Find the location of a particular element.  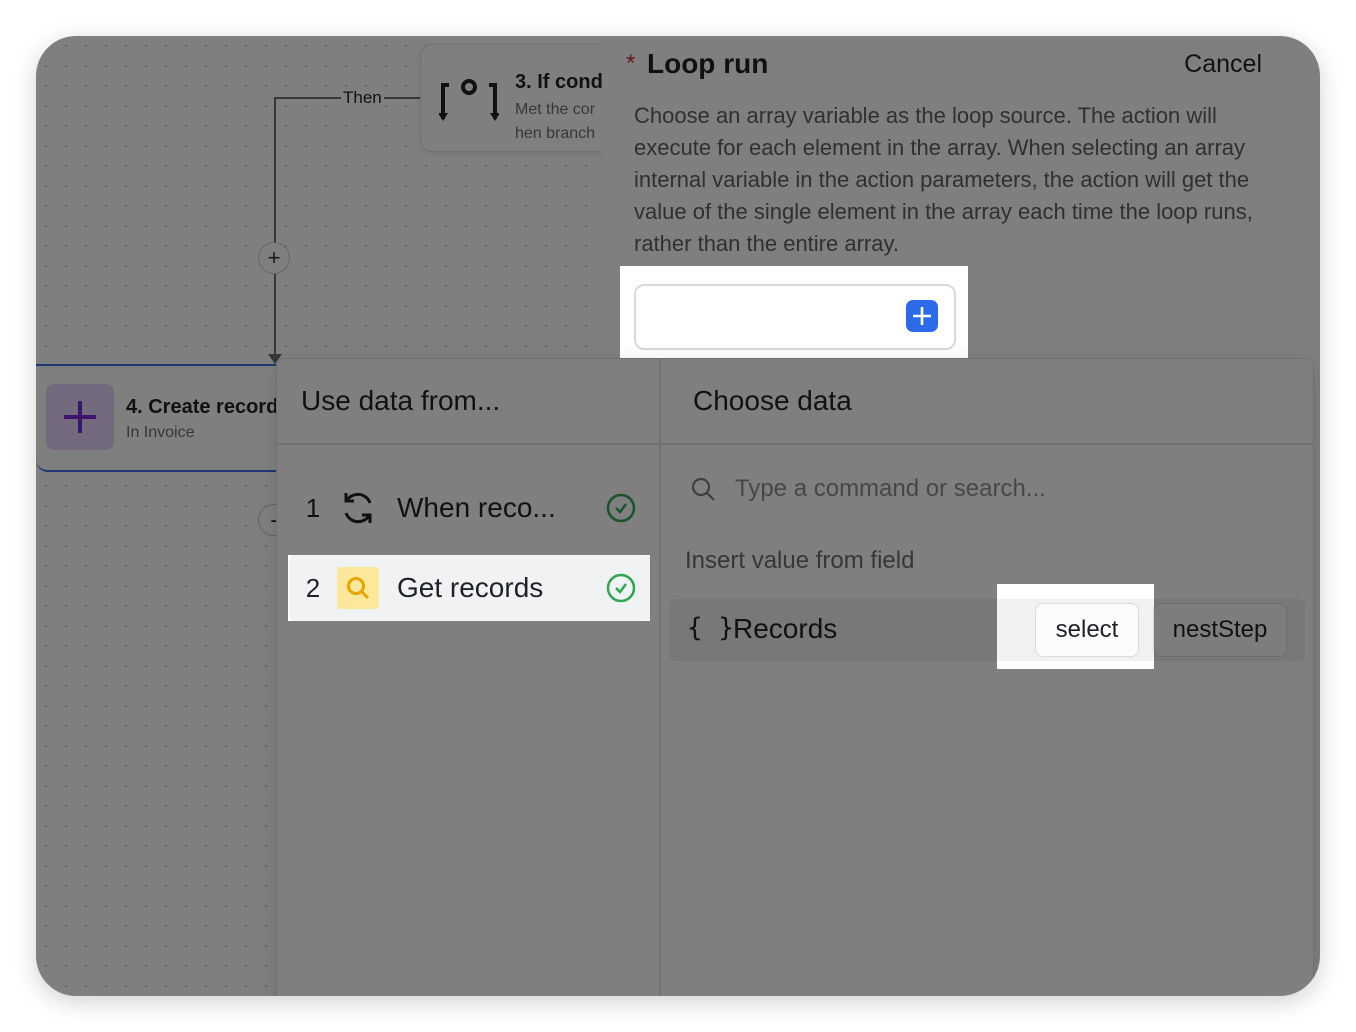

connector-line is located at coordinates (275, 229).